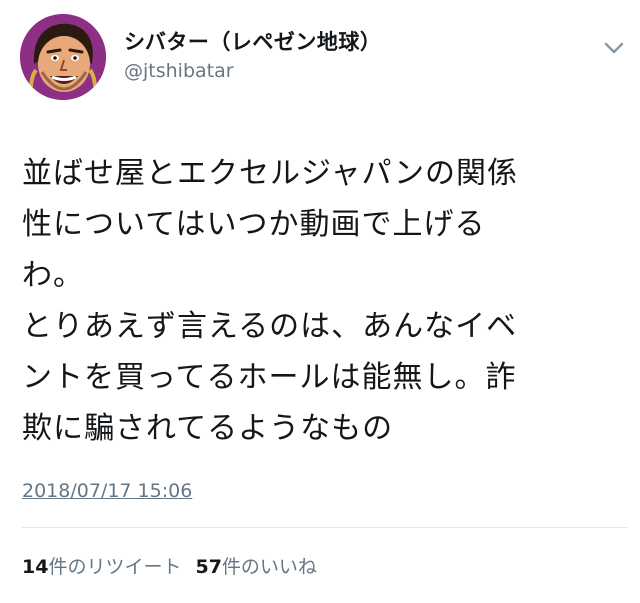  What do you see at coordinates (53, 275) in the screenshot?
I see `tweet-text-line: わ。` at bounding box center [53, 275].